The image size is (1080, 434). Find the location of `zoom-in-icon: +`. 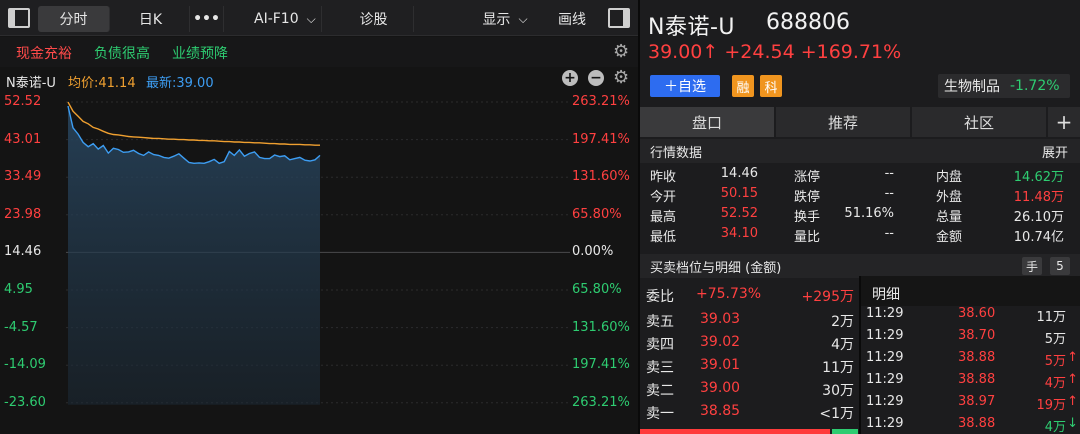

zoom-in-icon: + is located at coordinates (570, 78).